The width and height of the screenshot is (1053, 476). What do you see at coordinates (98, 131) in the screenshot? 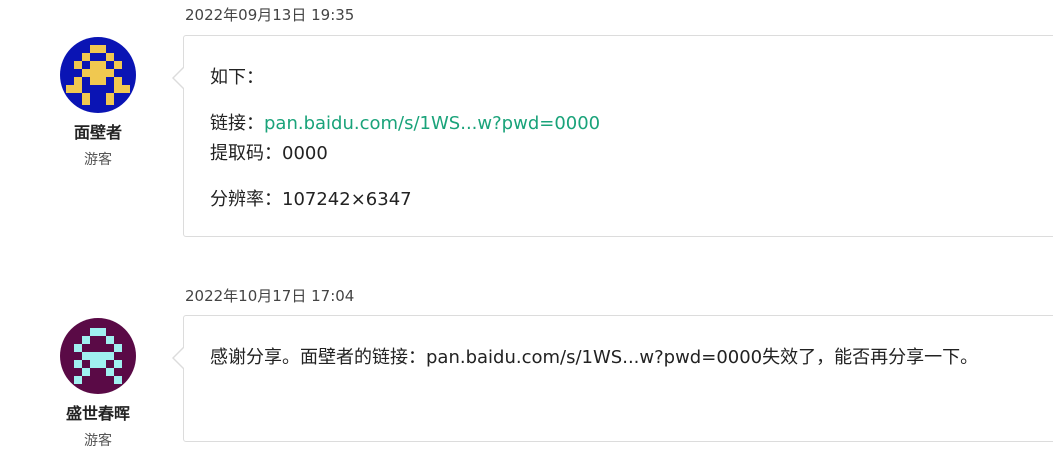
I see `author-name: 面壁者` at bounding box center [98, 131].